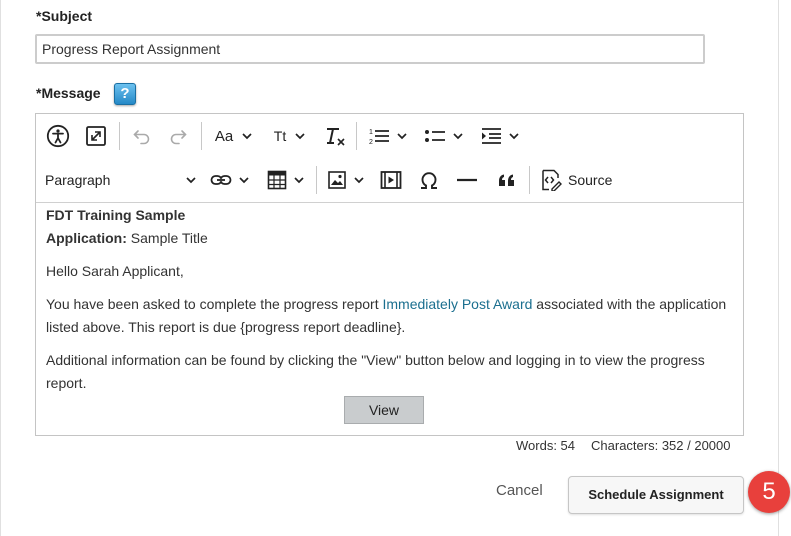  What do you see at coordinates (467, 180) in the screenshot?
I see `horizontal-line-icon` at bounding box center [467, 180].